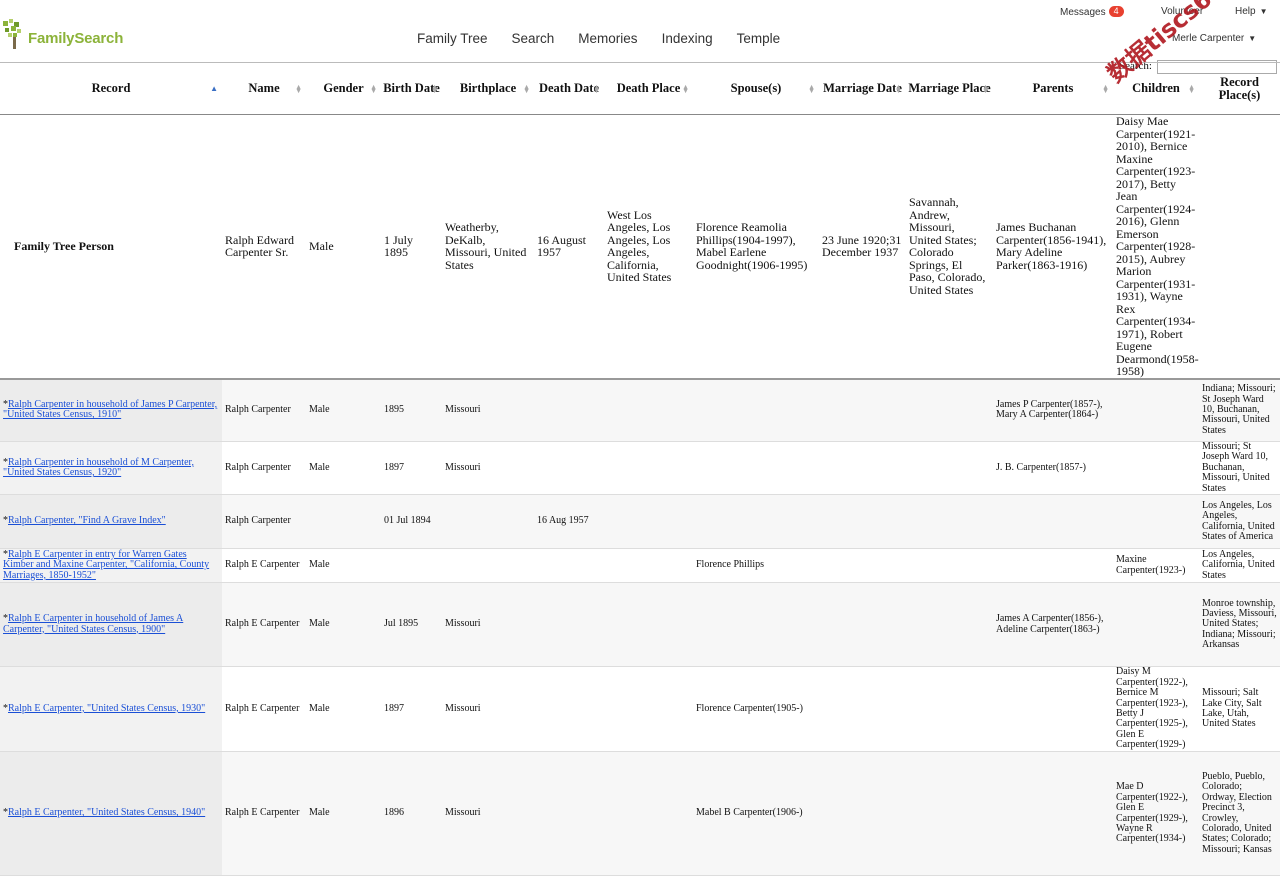  I want to click on nav-temple: Temple, so click(759, 38).